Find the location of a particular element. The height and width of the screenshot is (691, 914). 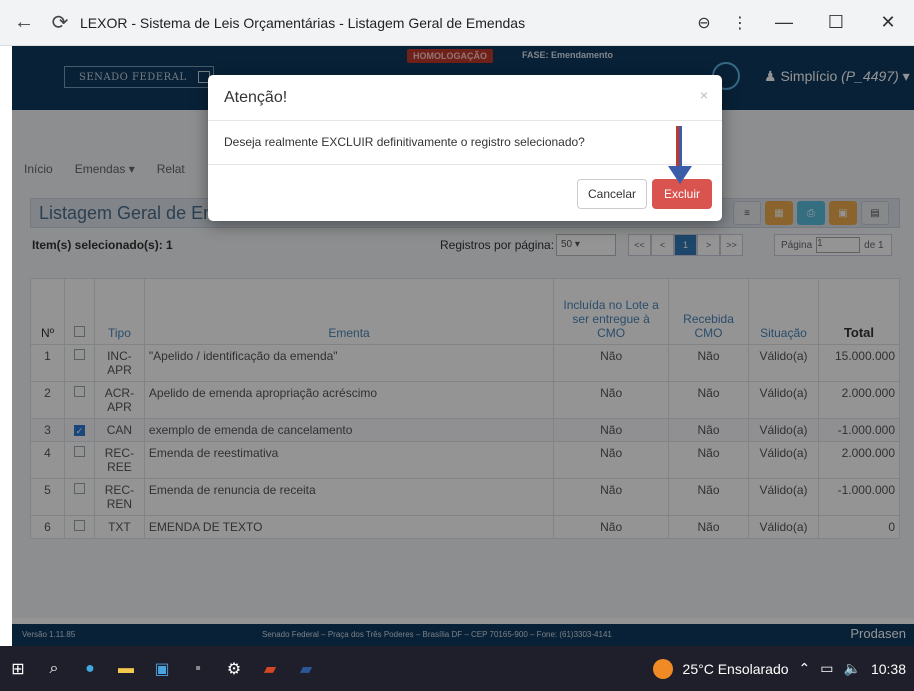

clock: 10:38 is located at coordinates (888, 669).